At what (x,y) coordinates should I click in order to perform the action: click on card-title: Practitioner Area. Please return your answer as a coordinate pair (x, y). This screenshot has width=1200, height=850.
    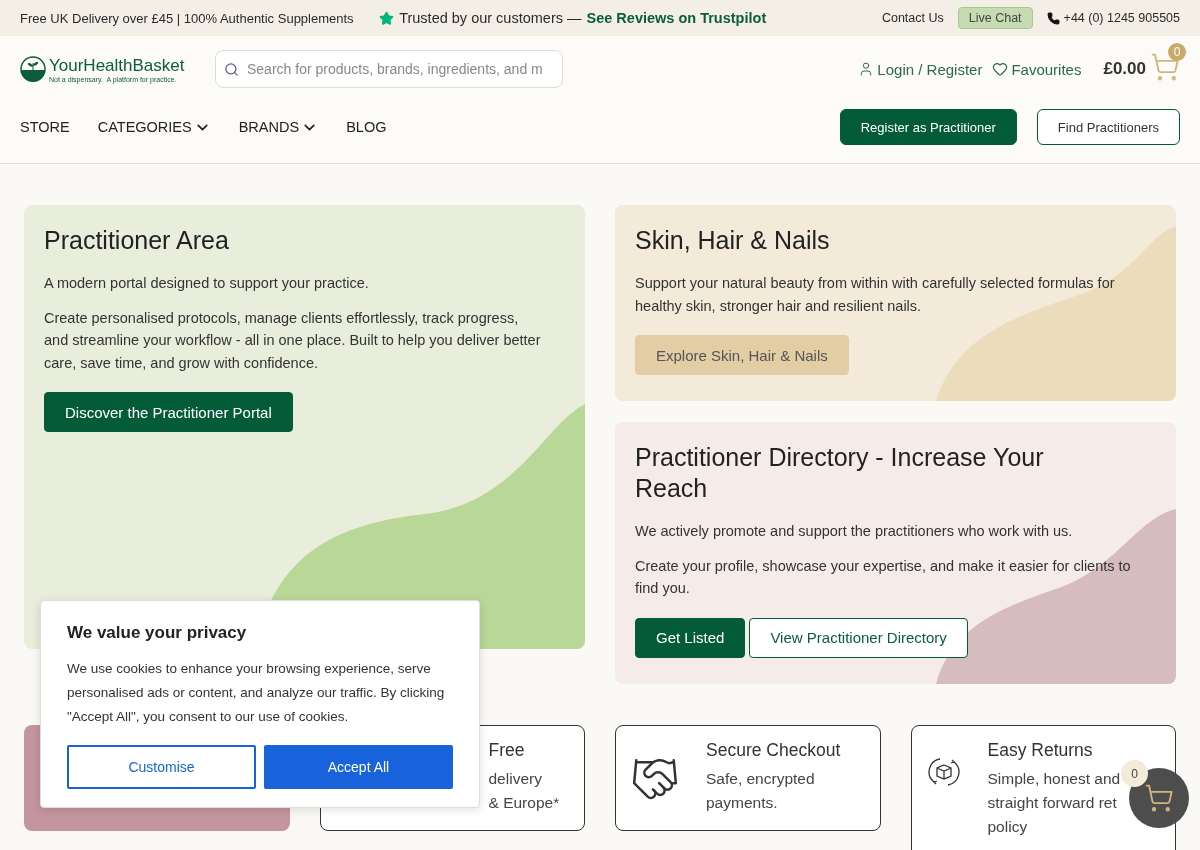
    Looking at the image, I should click on (136, 240).